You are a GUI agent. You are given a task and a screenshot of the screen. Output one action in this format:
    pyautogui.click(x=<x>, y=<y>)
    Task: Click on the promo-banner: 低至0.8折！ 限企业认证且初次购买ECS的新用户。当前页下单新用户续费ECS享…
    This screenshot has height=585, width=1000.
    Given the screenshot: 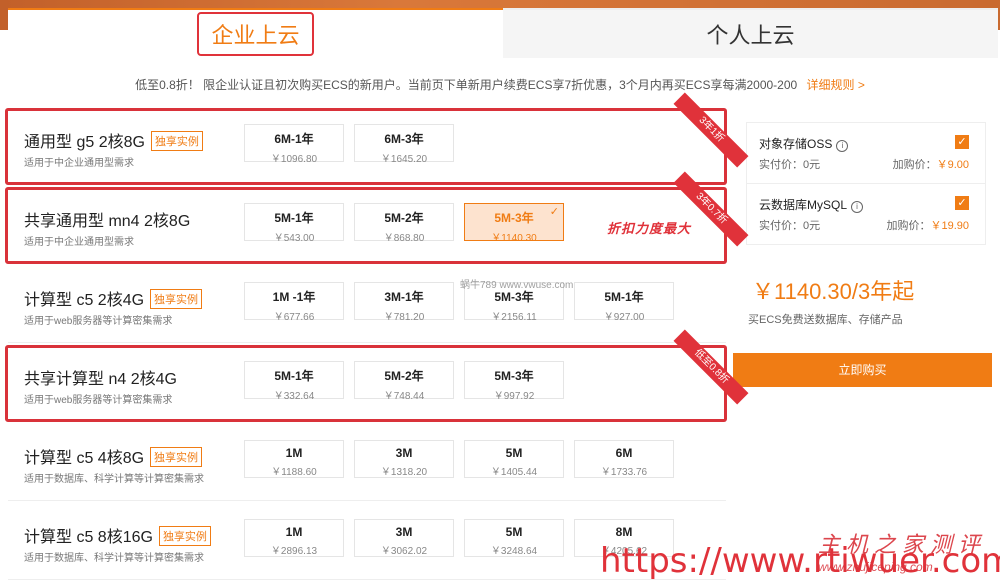 What is the action you would take?
    pyautogui.click(x=500, y=84)
    